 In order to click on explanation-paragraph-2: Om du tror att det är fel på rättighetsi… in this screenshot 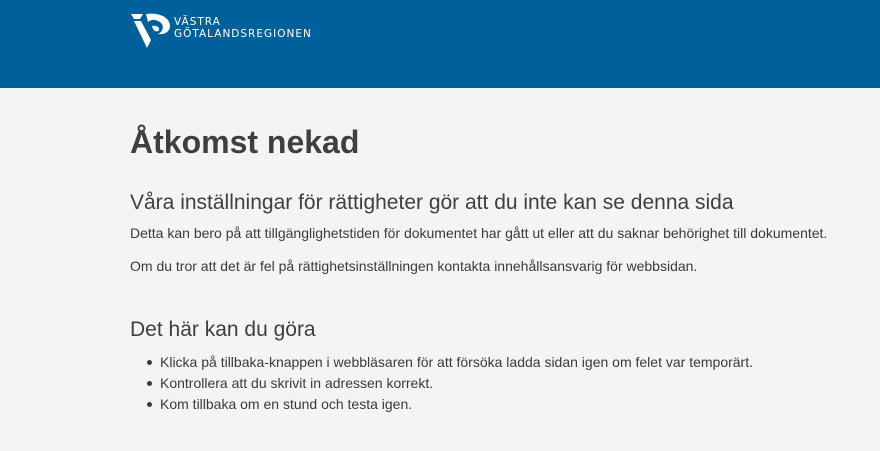, I will do `click(414, 266)`.